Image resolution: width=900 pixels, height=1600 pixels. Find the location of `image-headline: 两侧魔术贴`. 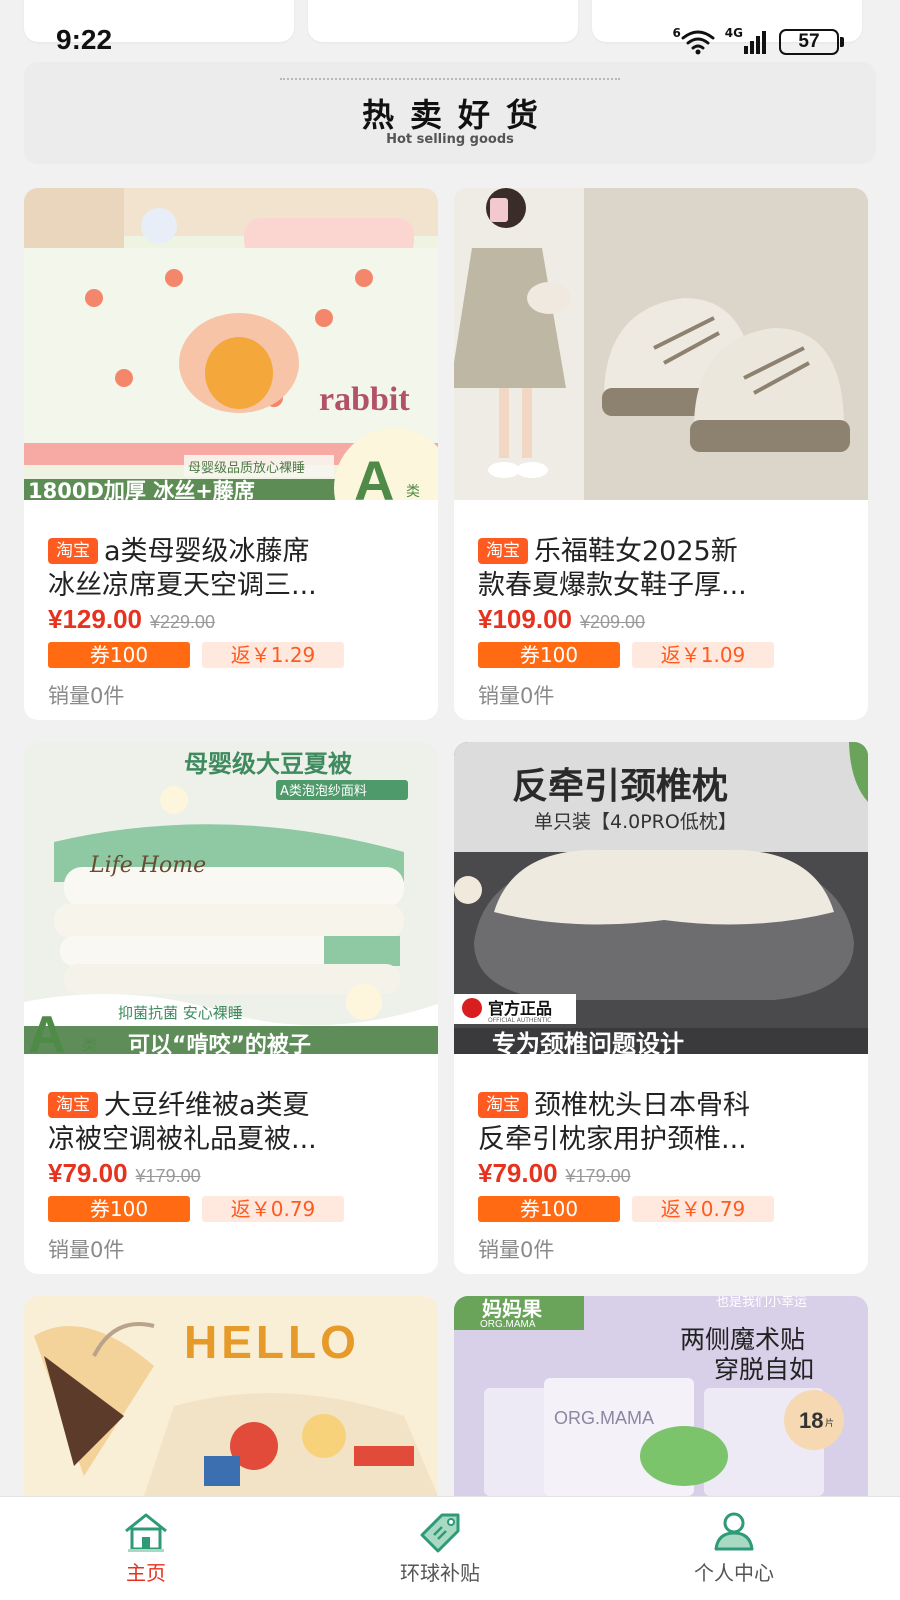

image-headline: 两侧魔术贴 is located at coordinates (742, 1339).